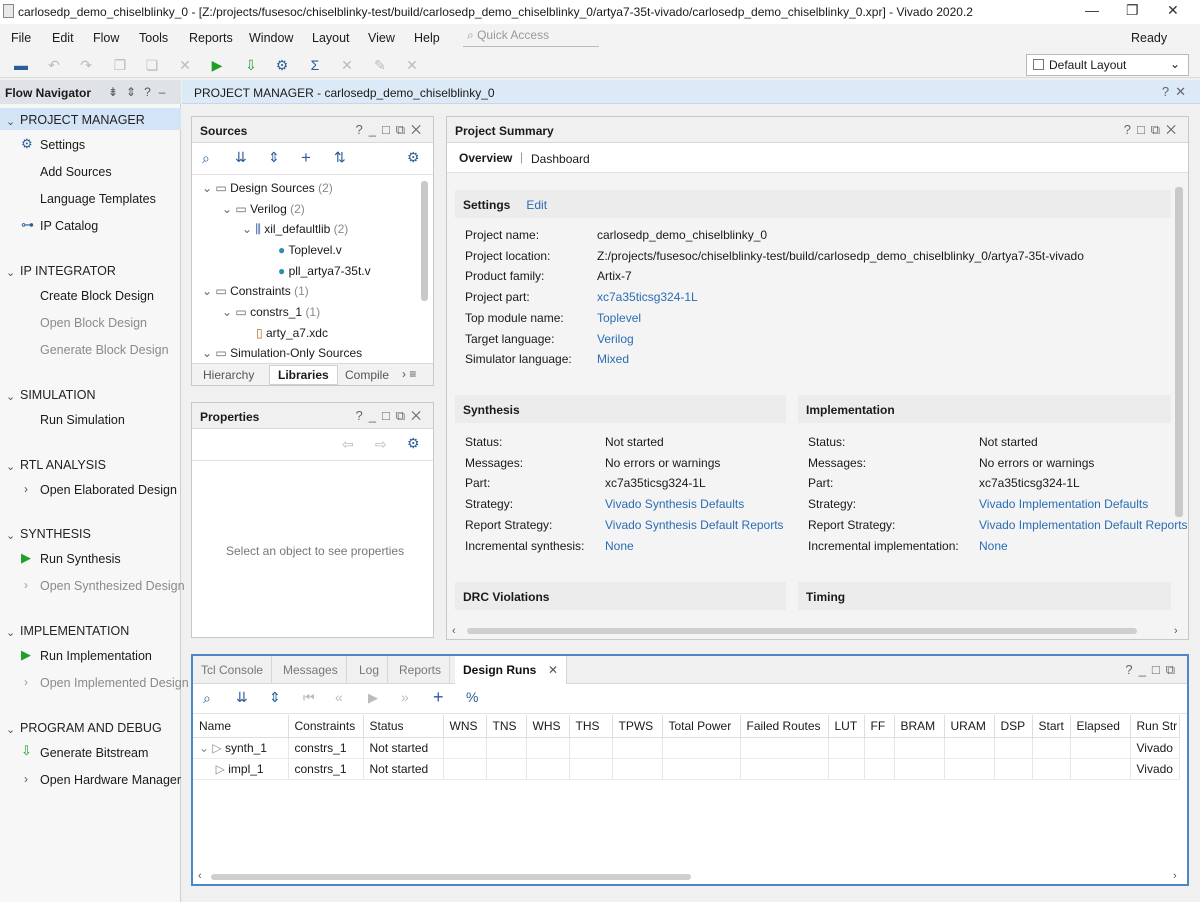  Describe the element at coordinates (1176, 631) in the screenshot. I see `scroll-right-icon: ›` at that location.